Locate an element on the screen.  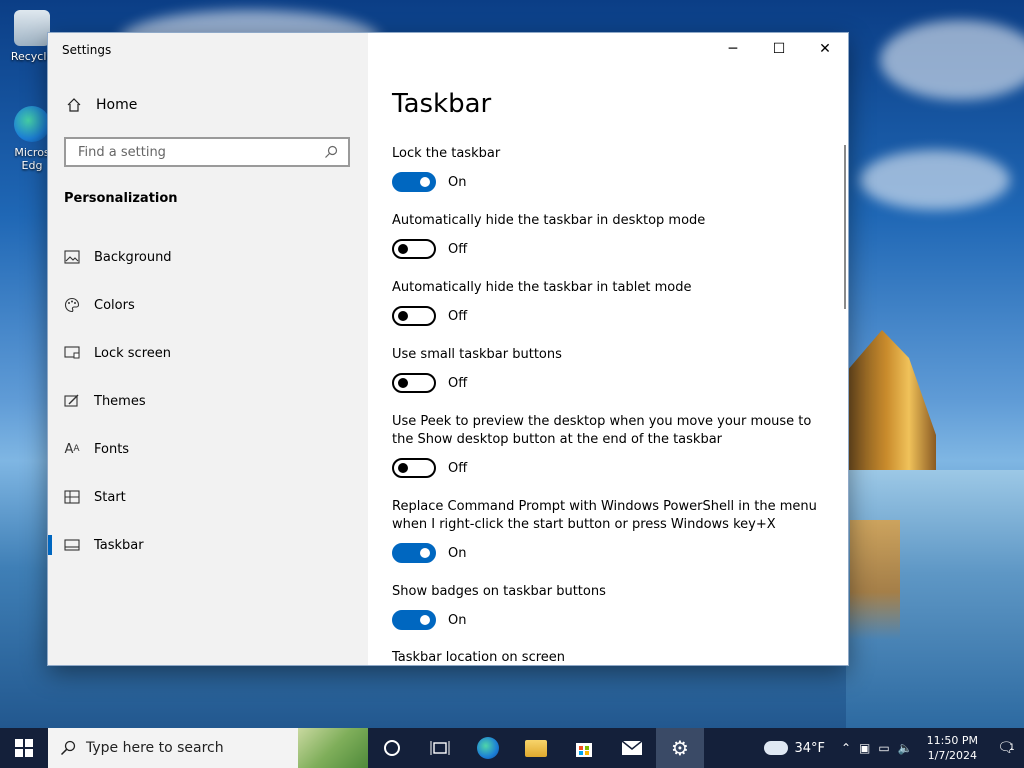
task-view-button is located at coordinates (440, 748).